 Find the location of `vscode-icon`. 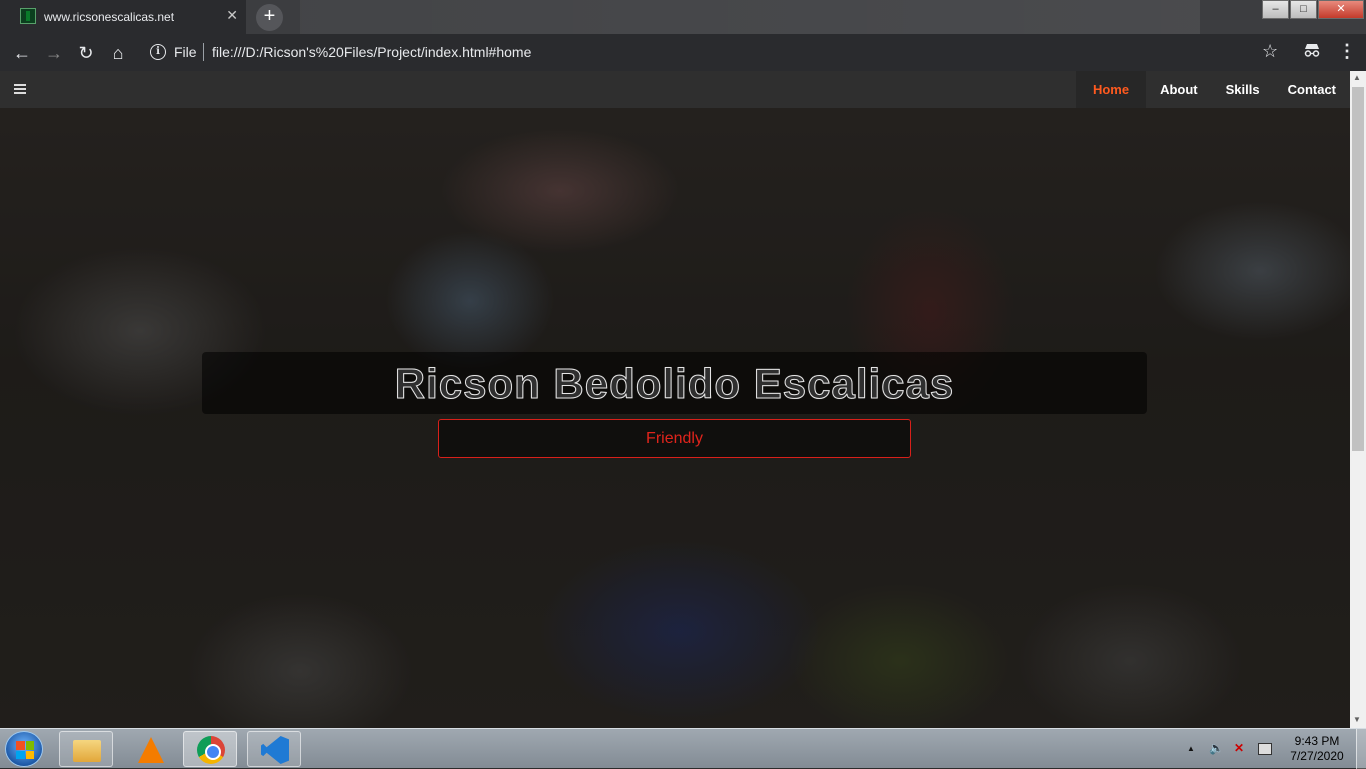

vscode-icon is located at coordinates (275, 750).